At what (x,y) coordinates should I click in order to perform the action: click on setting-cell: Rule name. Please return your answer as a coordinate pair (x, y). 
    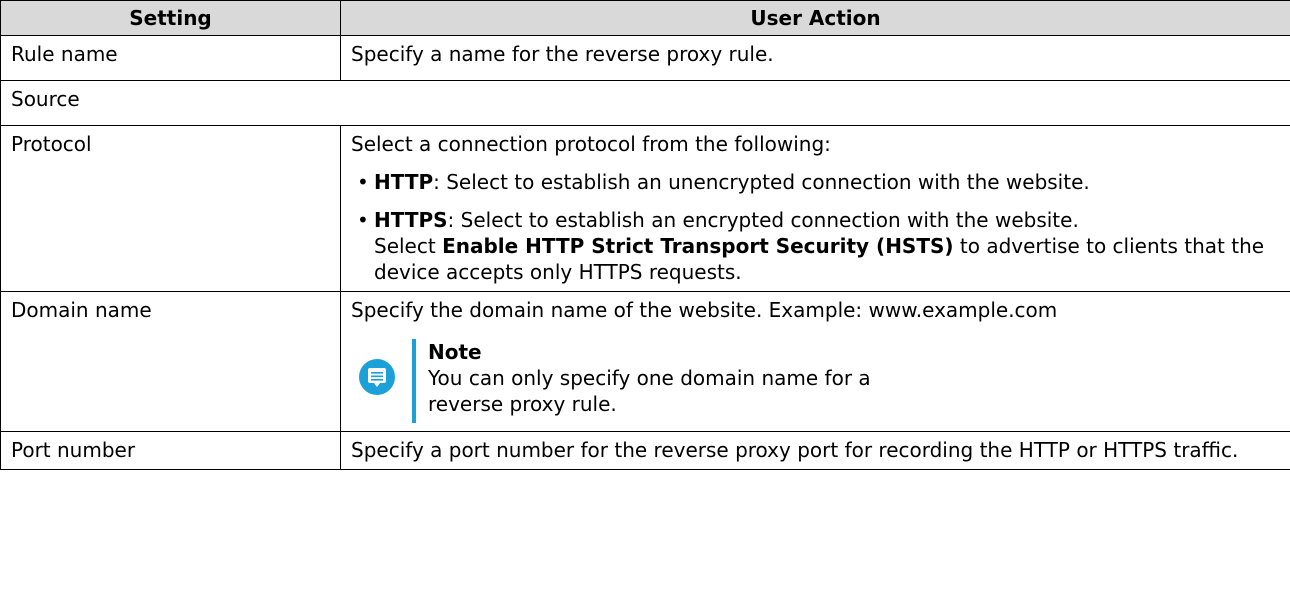
    Looking at the image, I should click on (170, 58).